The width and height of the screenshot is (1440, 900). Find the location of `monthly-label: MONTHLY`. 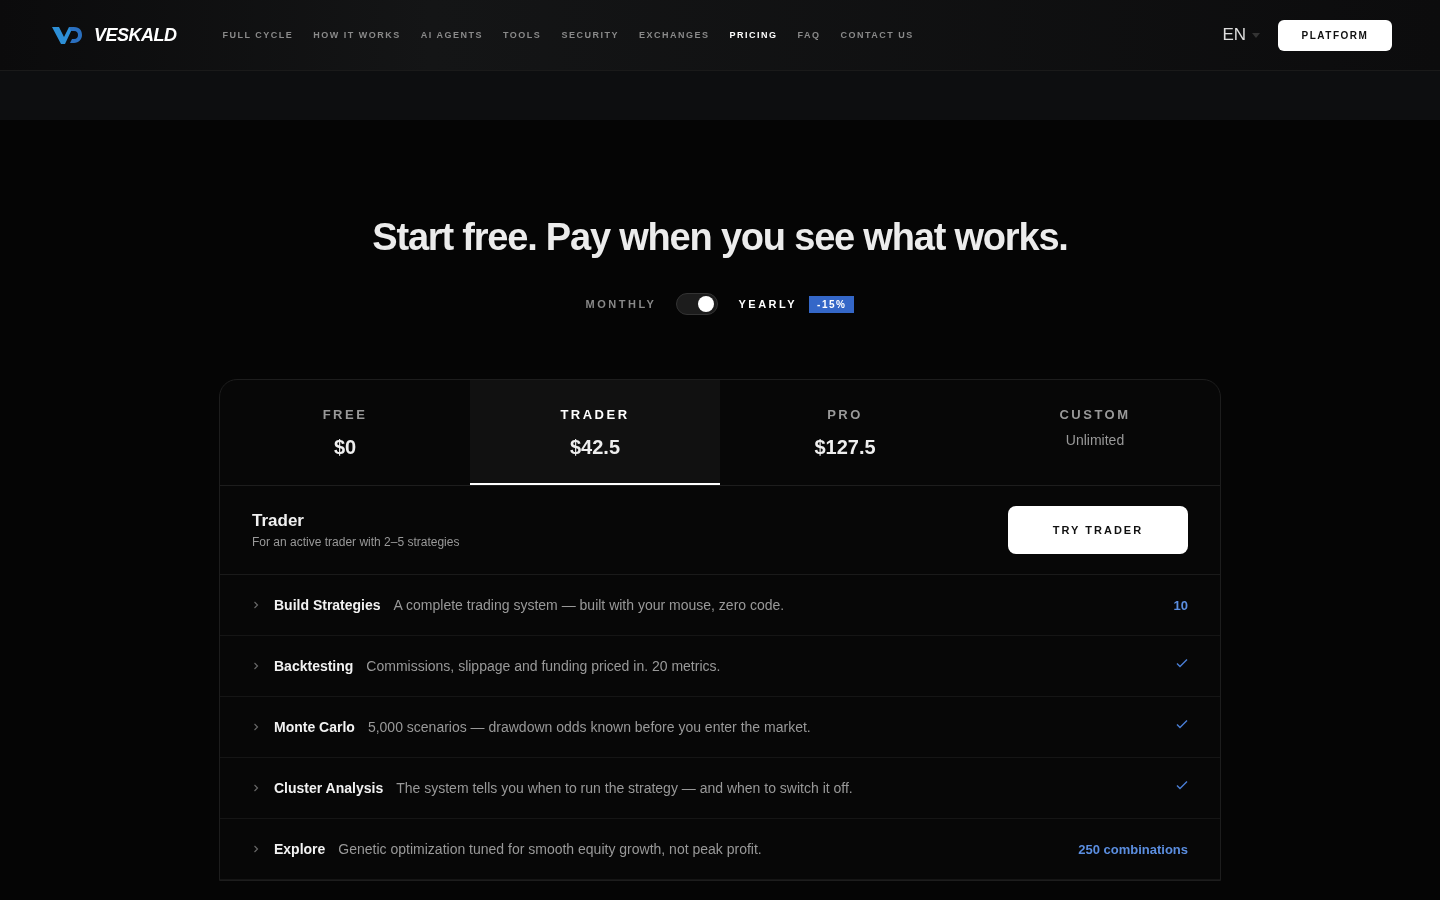

monthly-label: MONTHLY is located at coordinates (621, 304).